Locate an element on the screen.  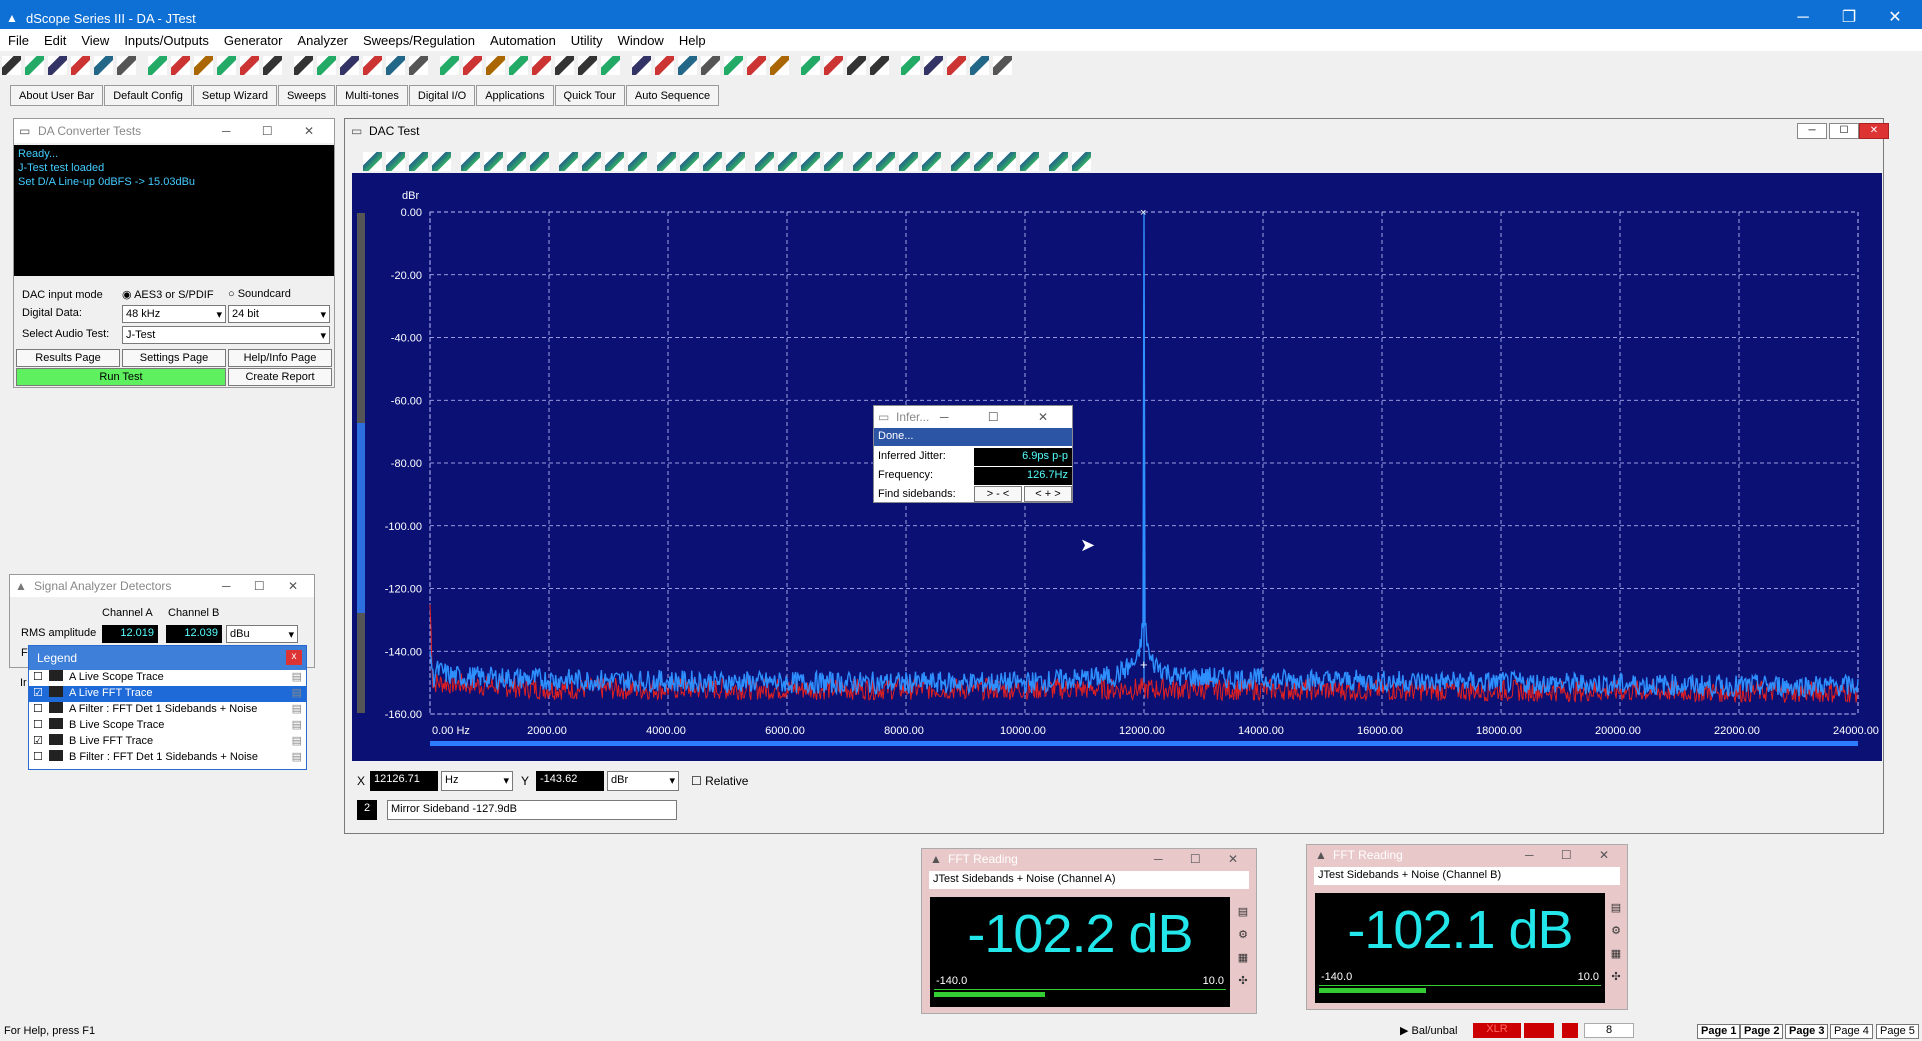
legend-item: ☐ A Filter : FFT Det 1 Sidebands + Noise ▤ is located at coordinates (167, 710).